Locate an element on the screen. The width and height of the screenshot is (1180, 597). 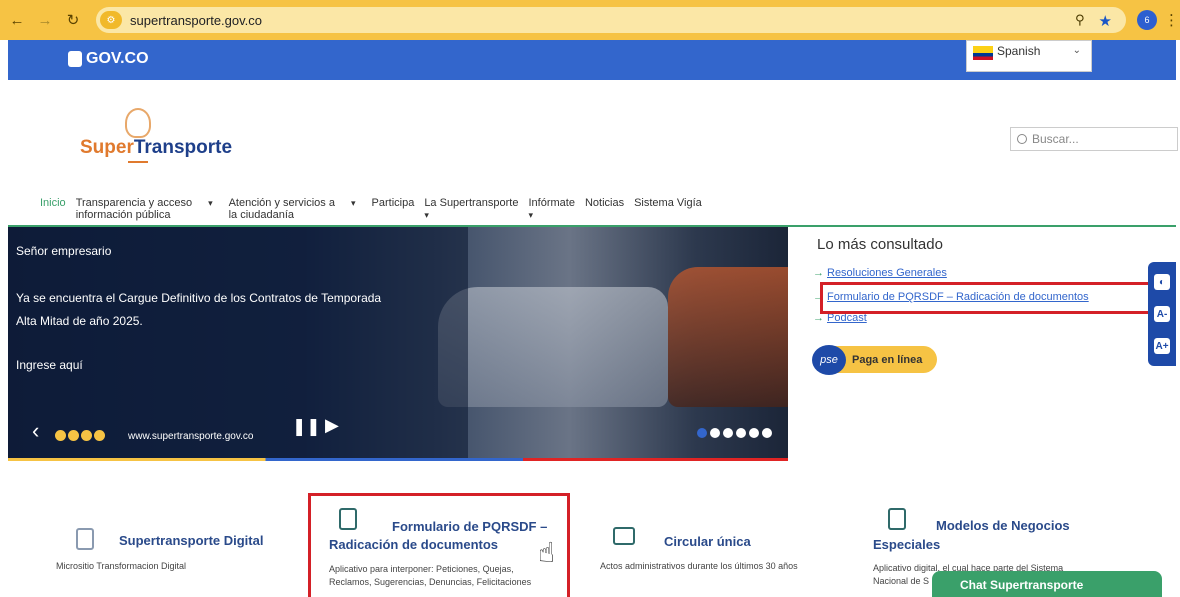
carousel-prev-icon: ‹ is located at coordinates (35, 431).